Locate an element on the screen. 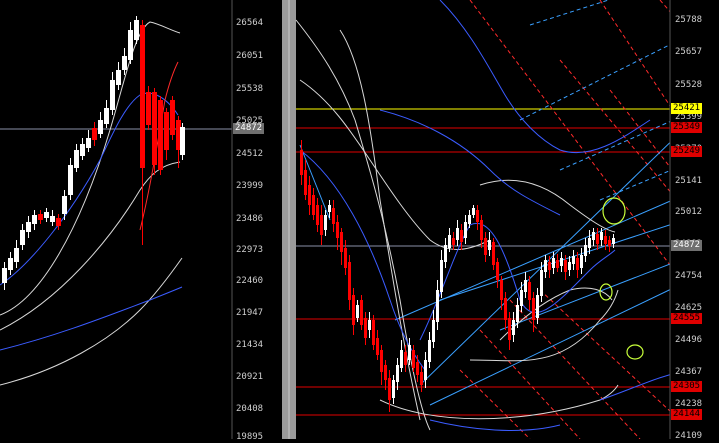 This screenshot has height=443, width=719. left-current-price-tag: 24872 is located at coordinates (249, 128).